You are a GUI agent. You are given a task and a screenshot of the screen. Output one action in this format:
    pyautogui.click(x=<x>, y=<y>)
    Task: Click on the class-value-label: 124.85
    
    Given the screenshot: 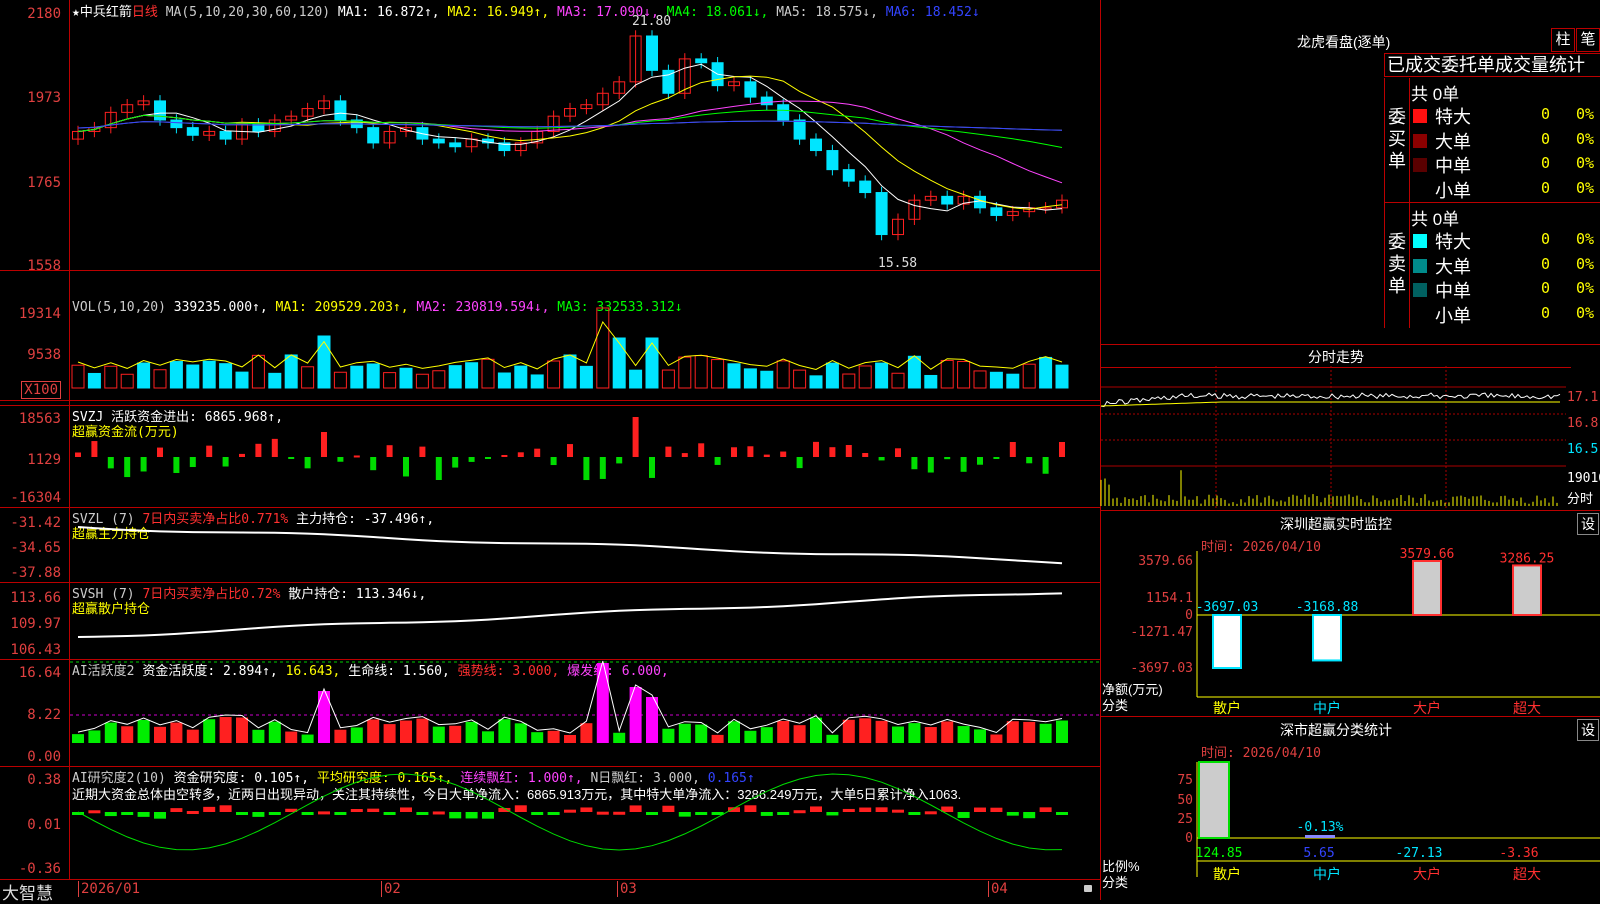 What is the action you would take?
    pyautogui.click(x=1219, y=853)
    